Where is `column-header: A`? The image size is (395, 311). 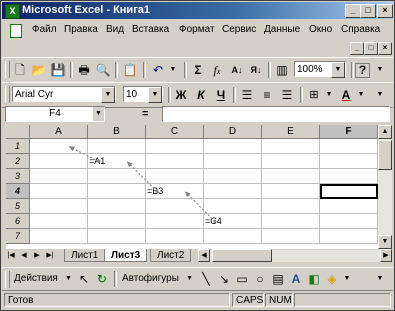 column-header: A is located at coordinates (59, 132).